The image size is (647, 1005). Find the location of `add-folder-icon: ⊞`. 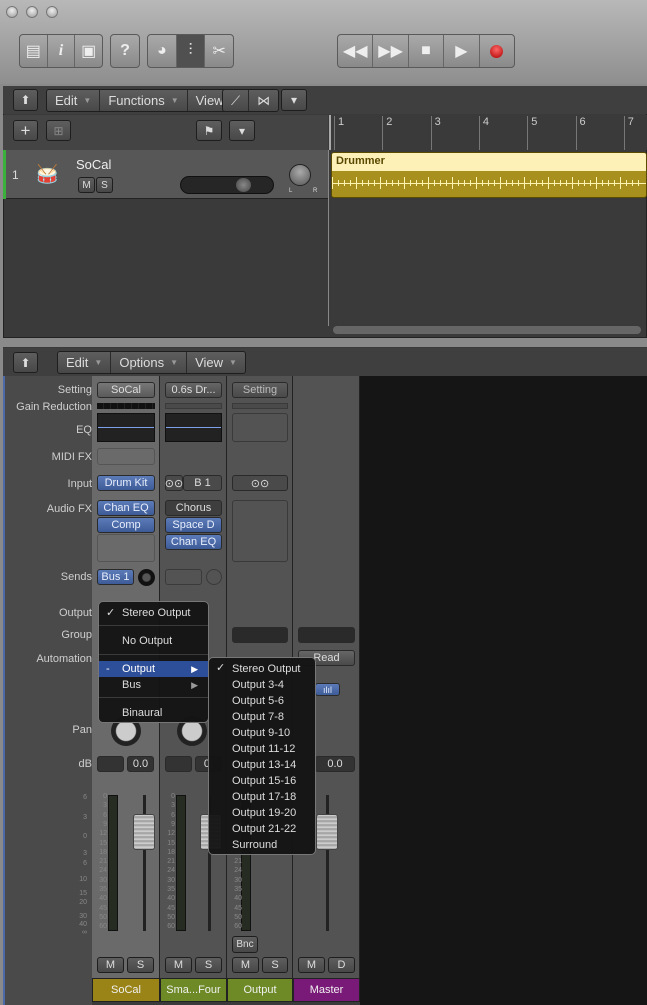

add-folder-icon: ⊞ is located at coordinates (58, 130).